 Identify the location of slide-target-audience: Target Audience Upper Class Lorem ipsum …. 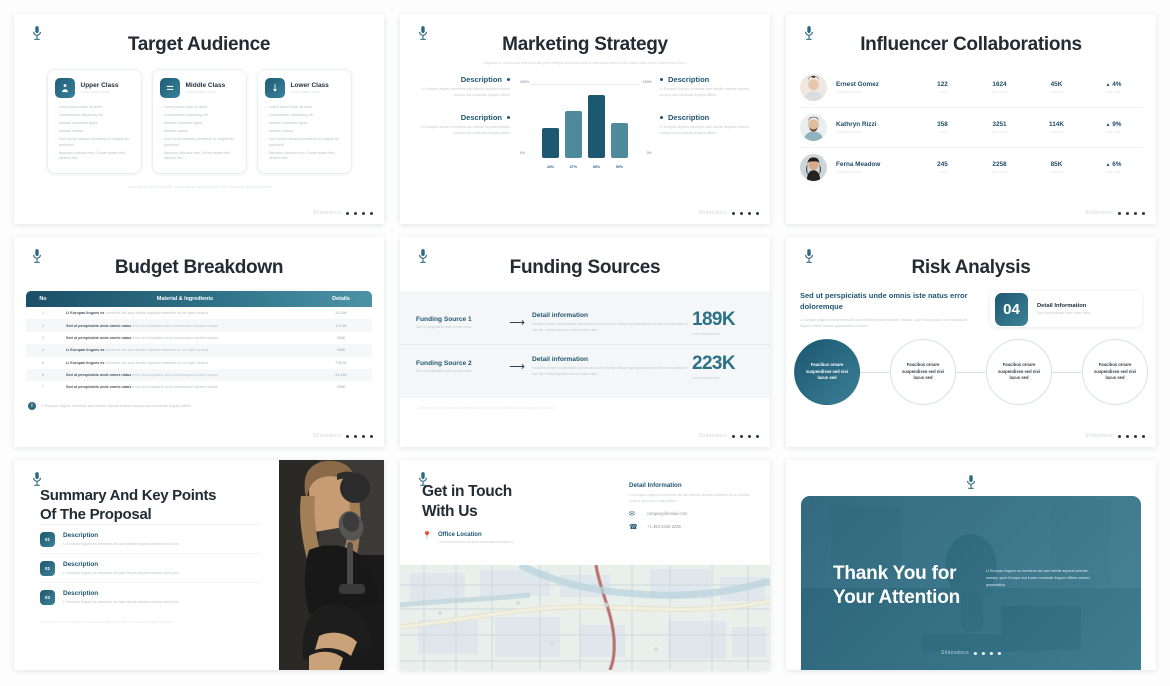
(199, 119).